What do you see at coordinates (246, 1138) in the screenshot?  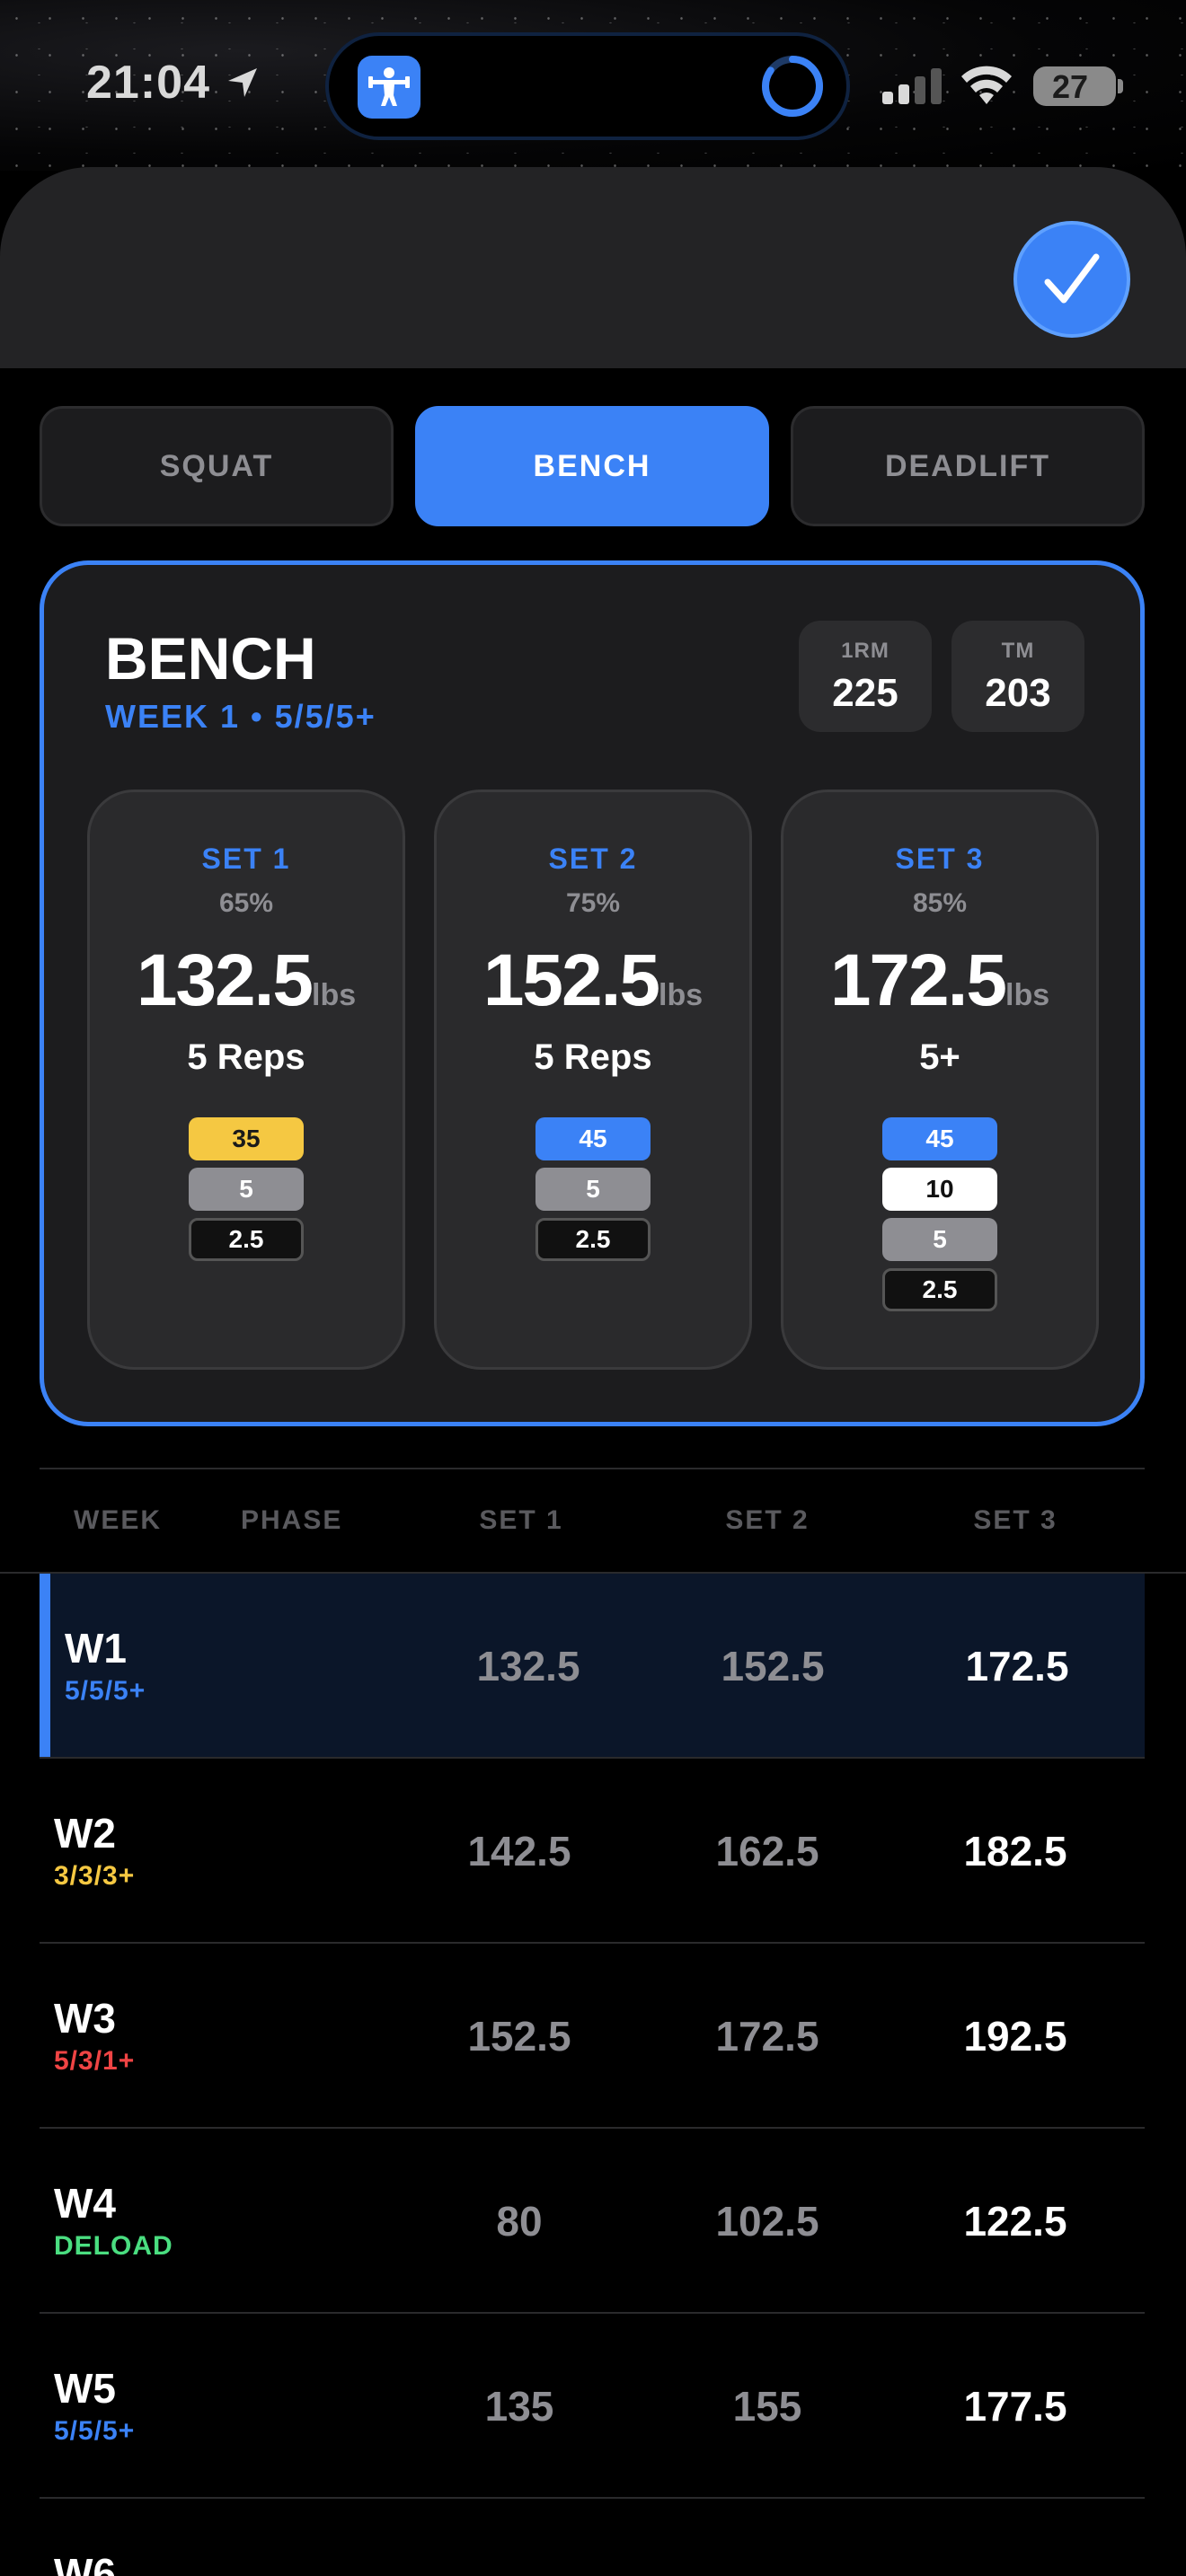 I see `plate-35: 35` at bounding box center [246, 1138].